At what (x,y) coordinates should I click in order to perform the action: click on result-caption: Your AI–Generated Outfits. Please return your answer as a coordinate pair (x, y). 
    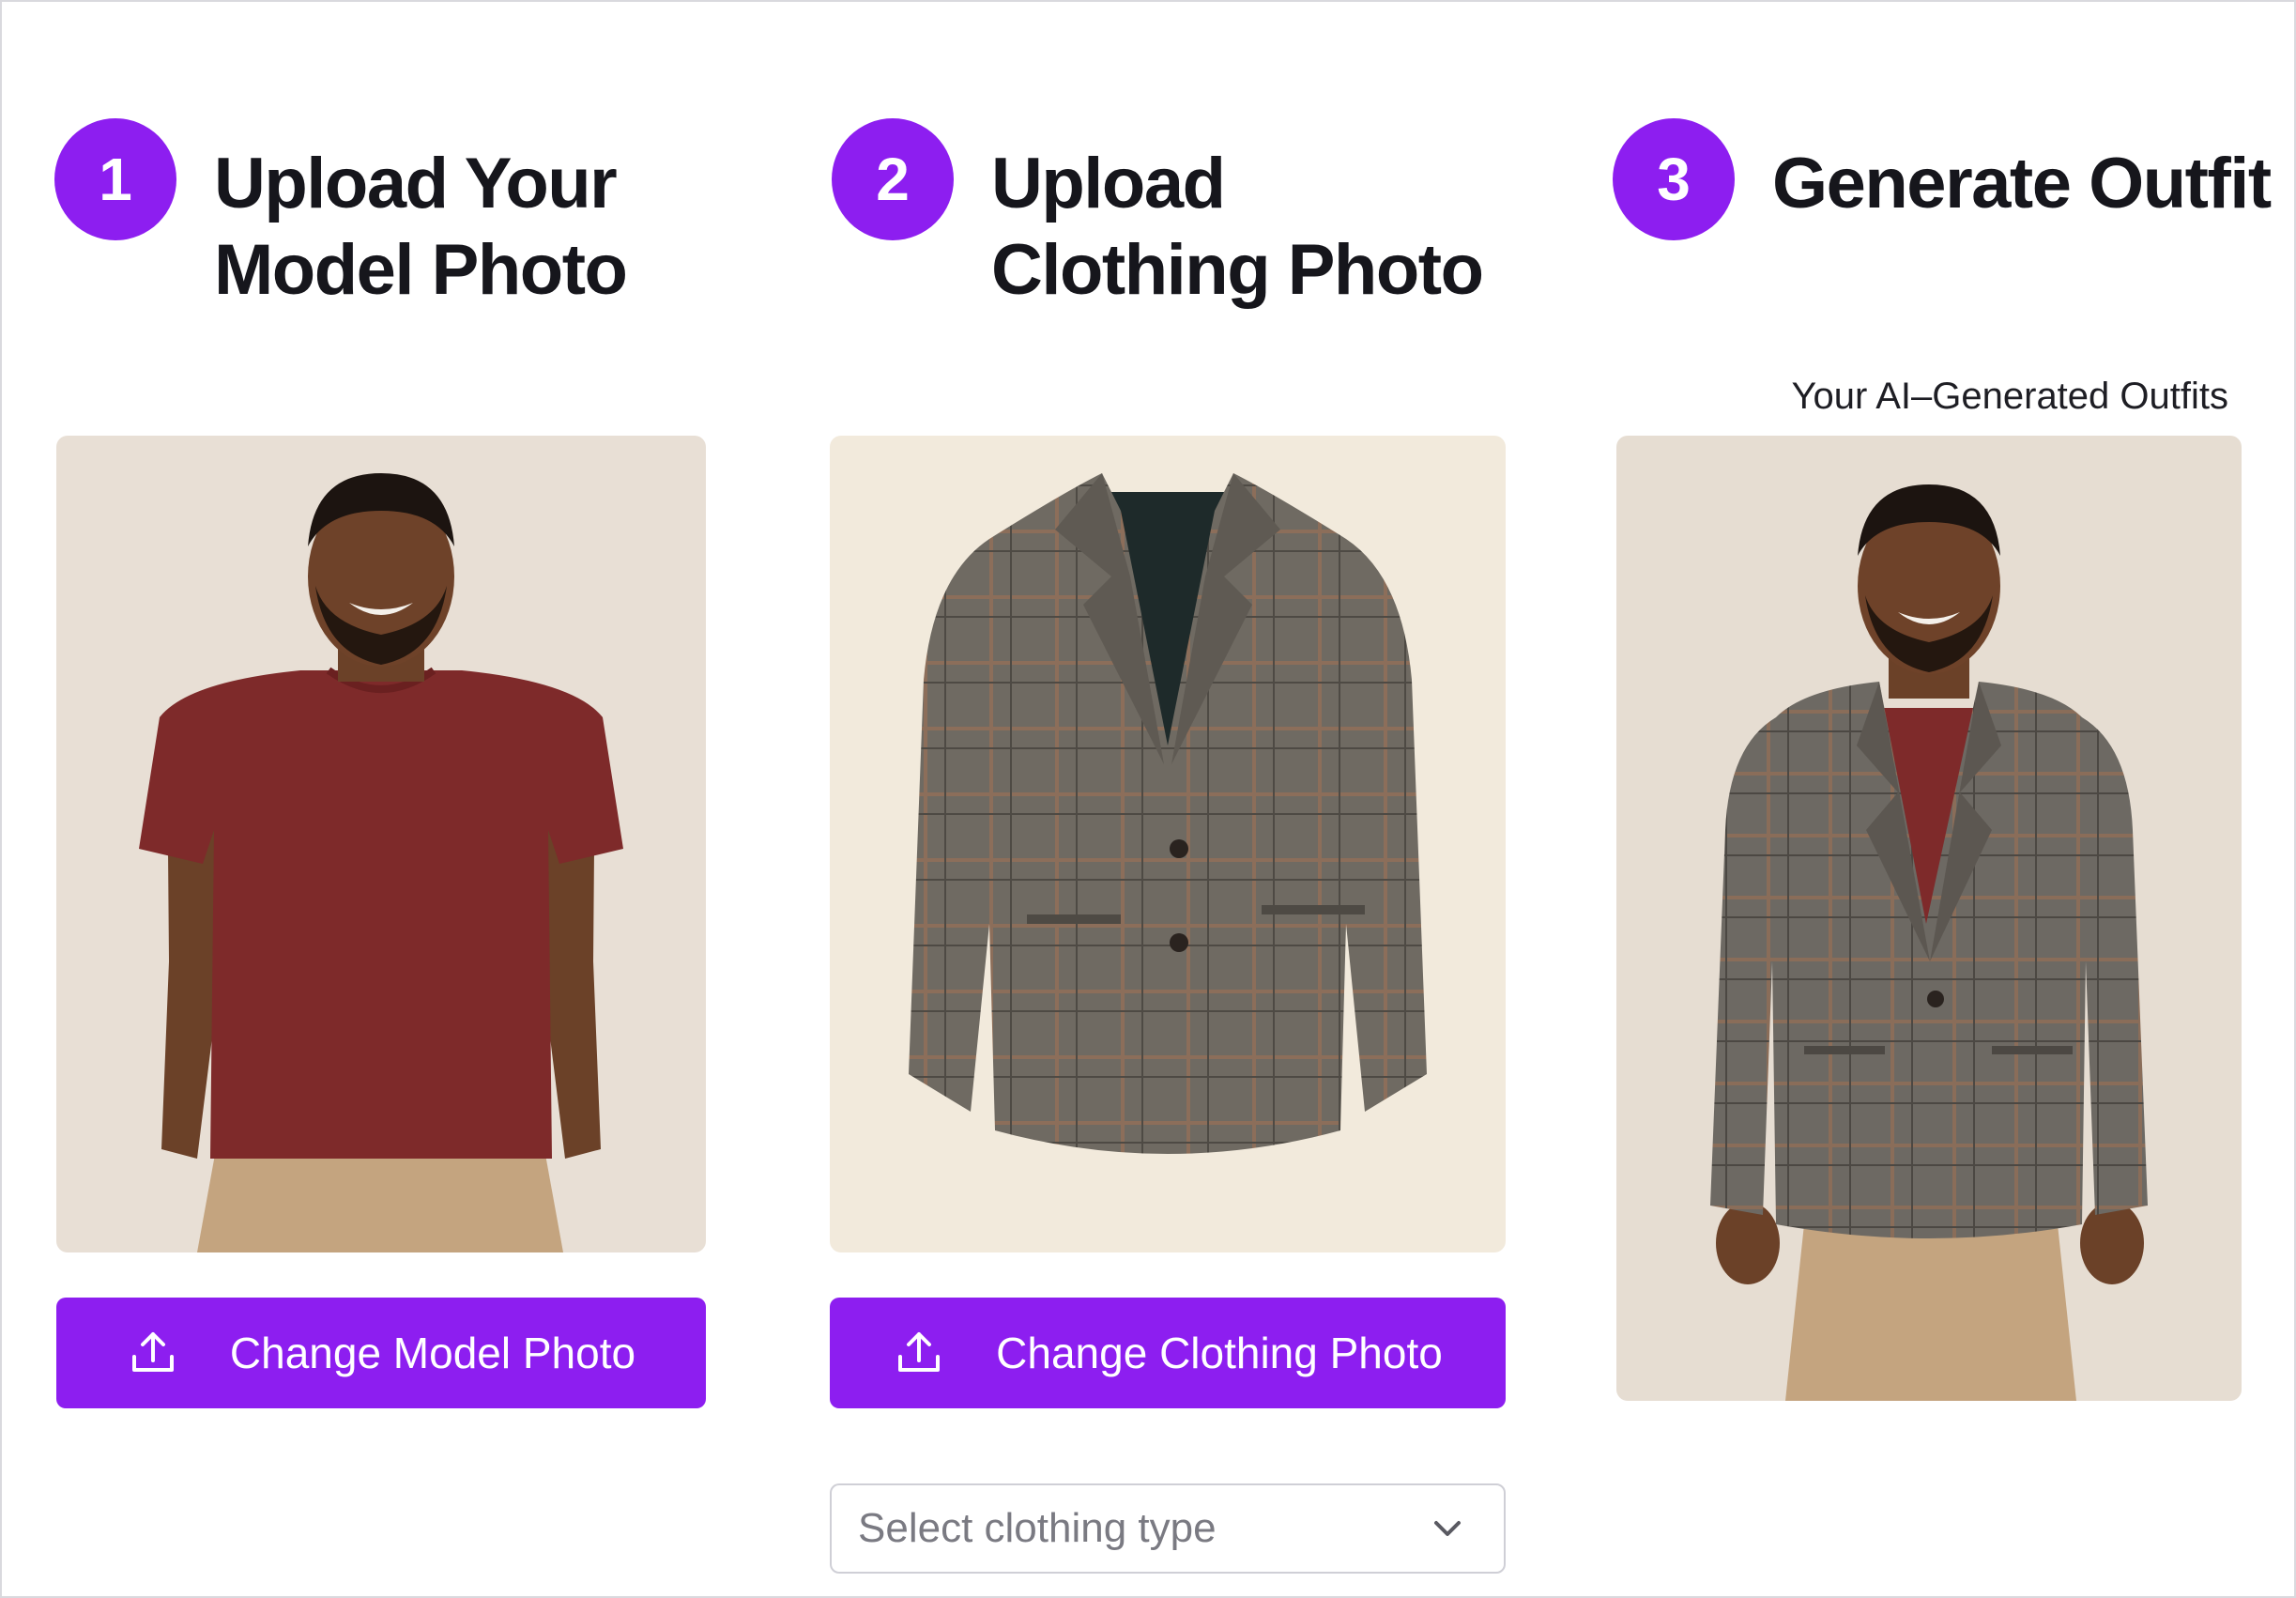
    Looking at the image, I should click on (2010, 397).